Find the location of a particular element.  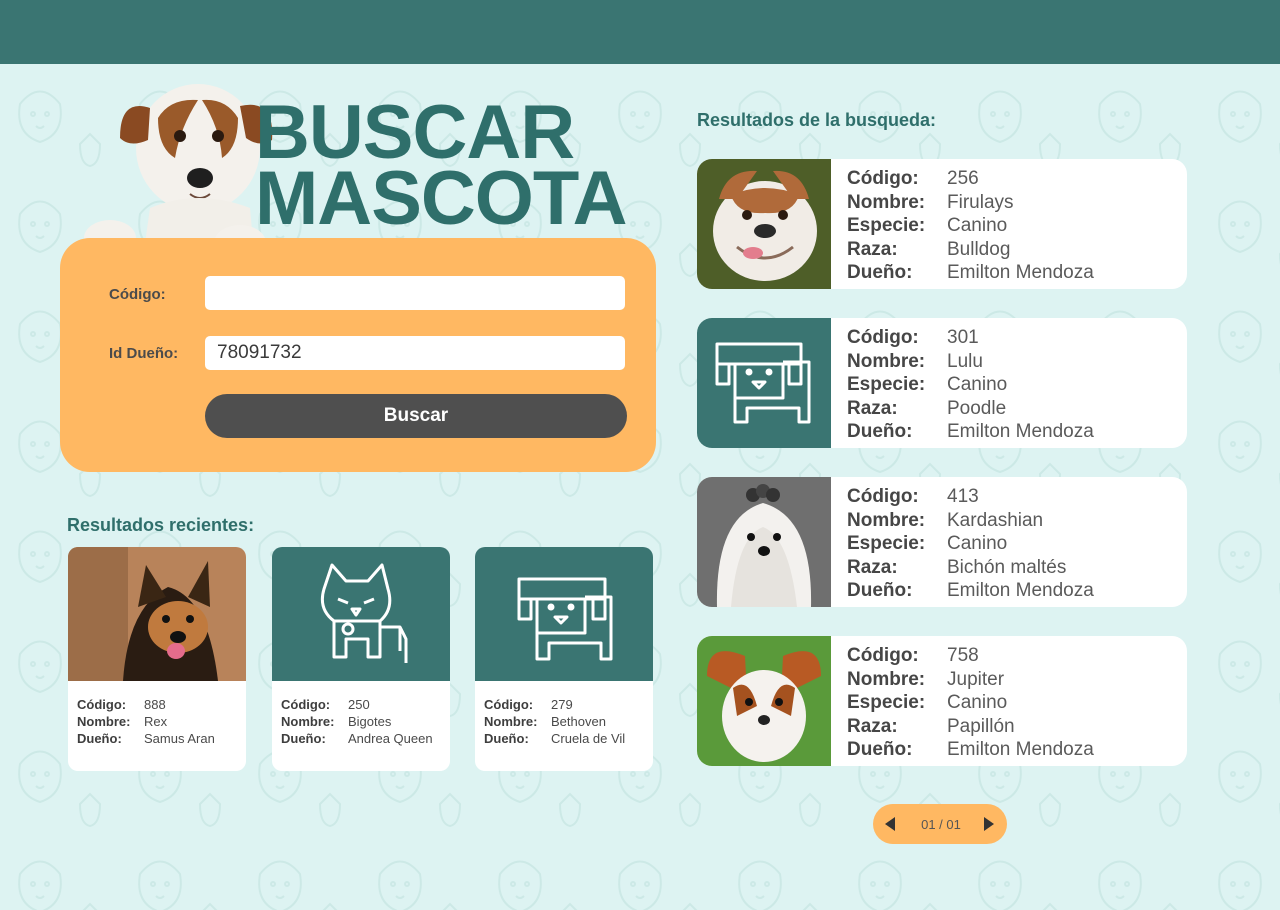

search-results-title: Resultados de la busqueda: is located at coordinates (817, 120).